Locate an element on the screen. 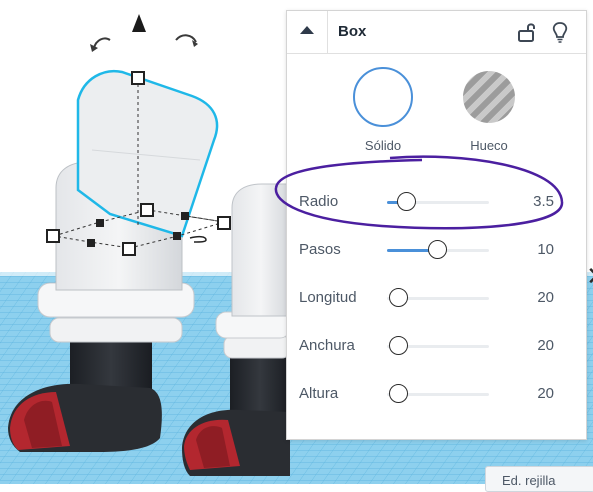 The width and height of the screenshot is (593, 492). close-icon: ✕ is located at coordinates (589, 276).